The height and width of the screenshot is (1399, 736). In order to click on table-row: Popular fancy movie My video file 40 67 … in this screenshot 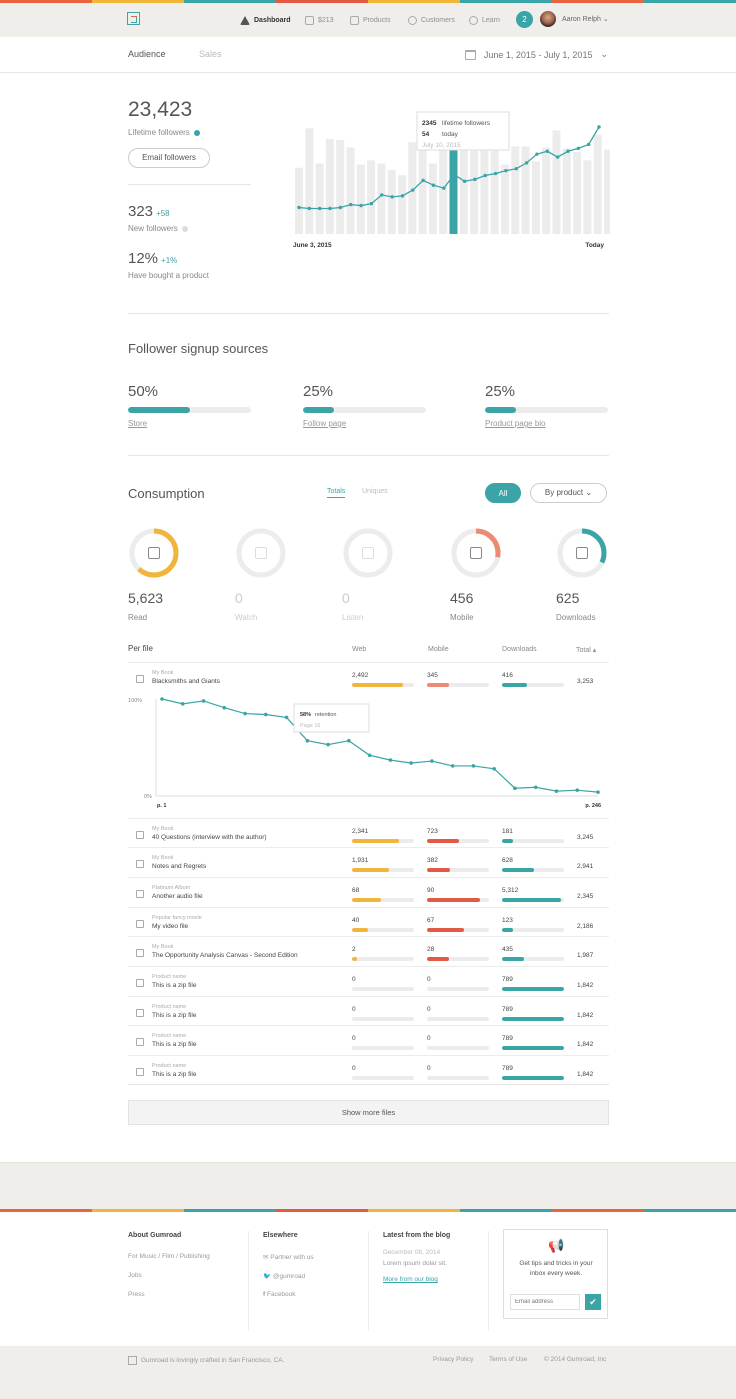, I will do `click(368, 922)`.